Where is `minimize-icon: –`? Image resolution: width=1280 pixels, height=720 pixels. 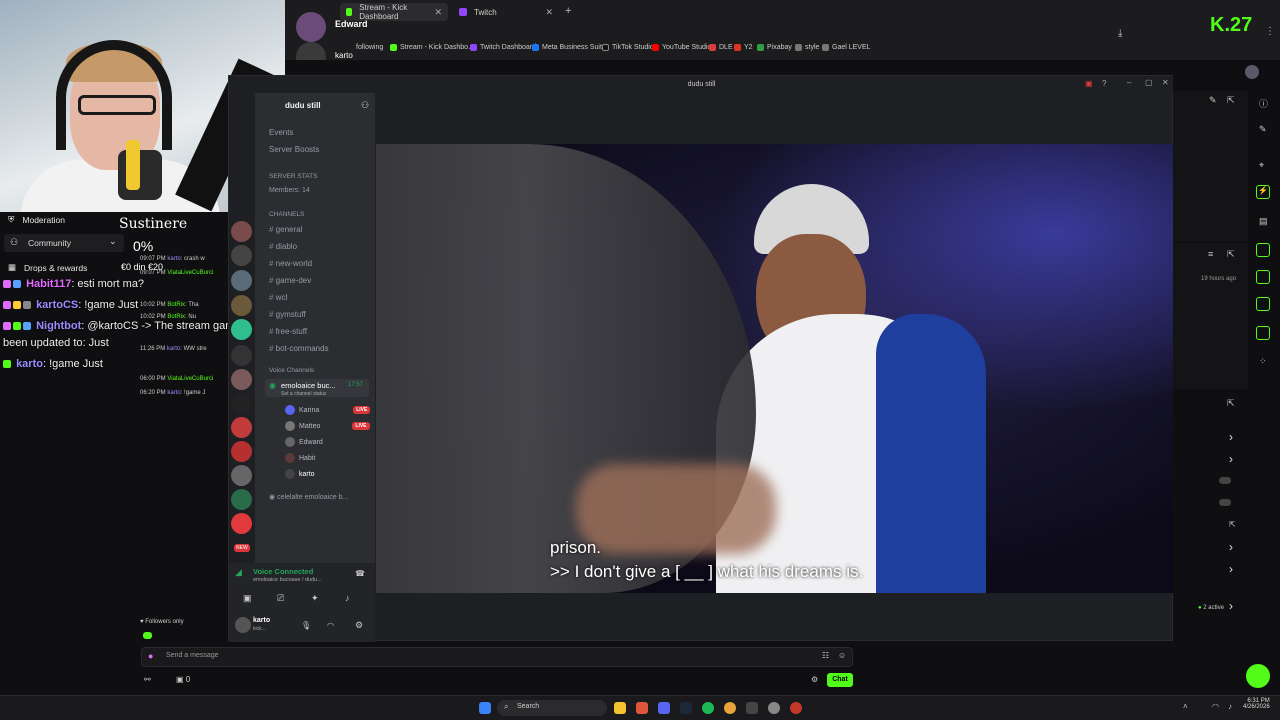
minimize-icon: – is located at coordinates (1129, 82).